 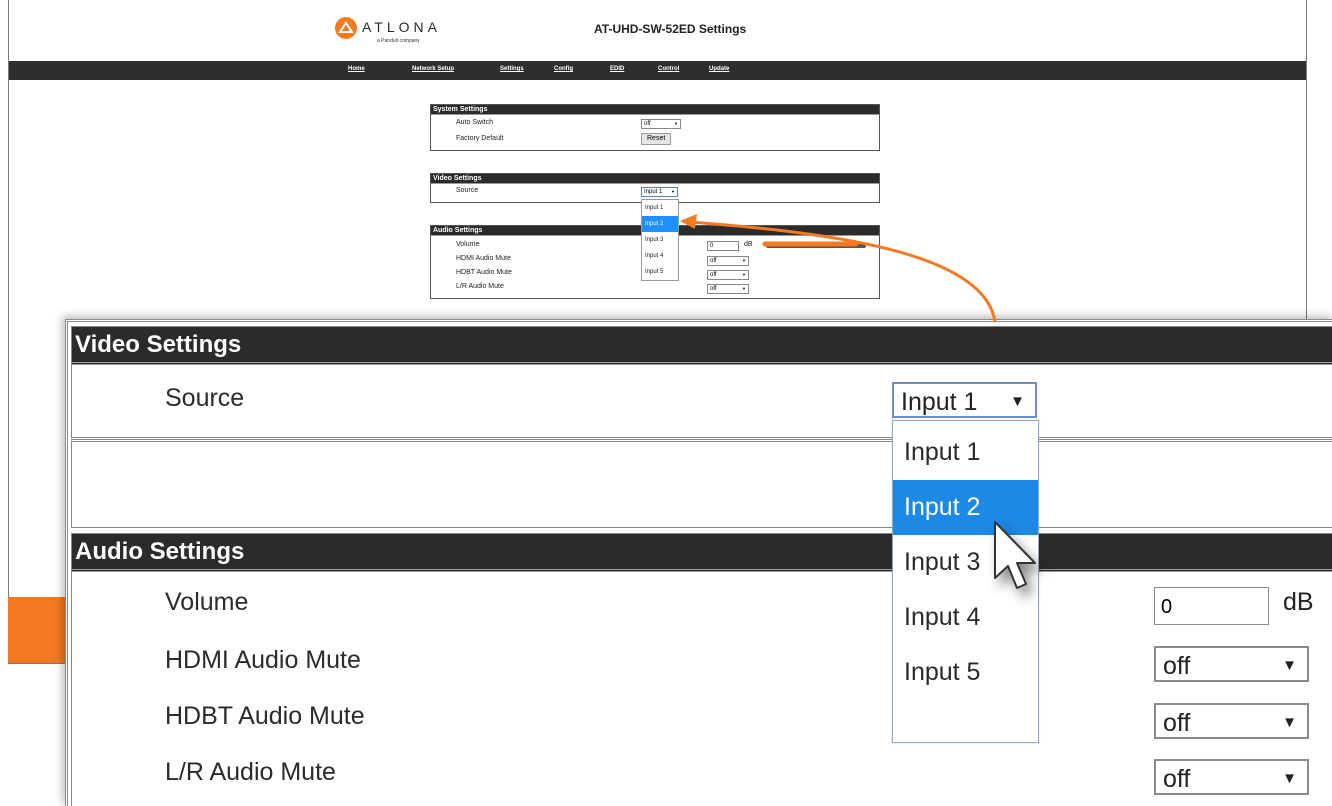 What do you see at coordinates (655, 110) in the screenshot?
I see `system-settings-heading: System Settings` at bounding box center [655, 110].